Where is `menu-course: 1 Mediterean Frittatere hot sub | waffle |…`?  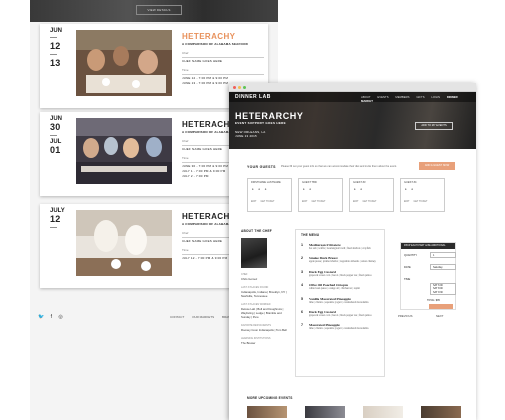 menu-course: 1 Mediterean Frittatere hot sub | waffle |… is located at coordinates (336, 246).